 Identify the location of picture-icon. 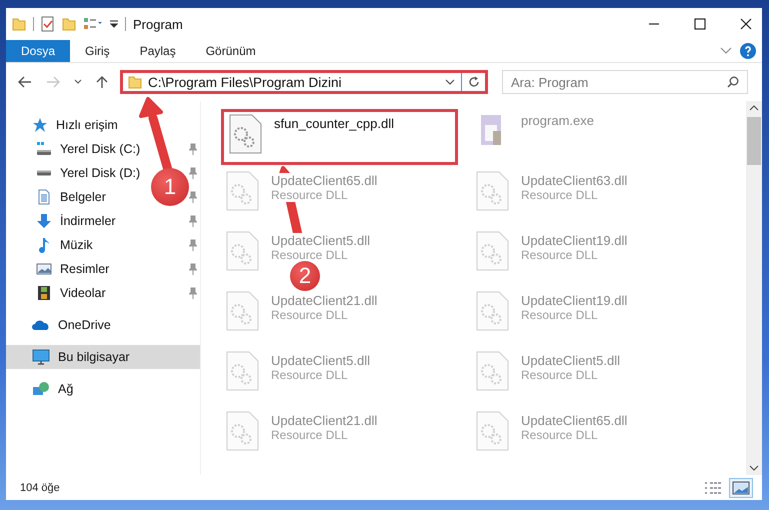
(44, 269).